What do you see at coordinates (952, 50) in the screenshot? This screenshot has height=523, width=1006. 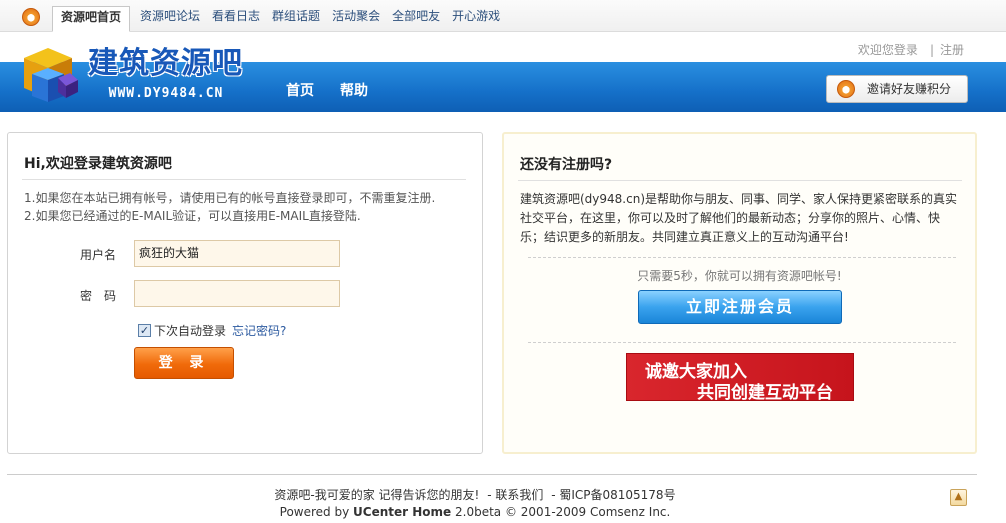 I see `register-link: 注册` at bounding box center [952, 50].